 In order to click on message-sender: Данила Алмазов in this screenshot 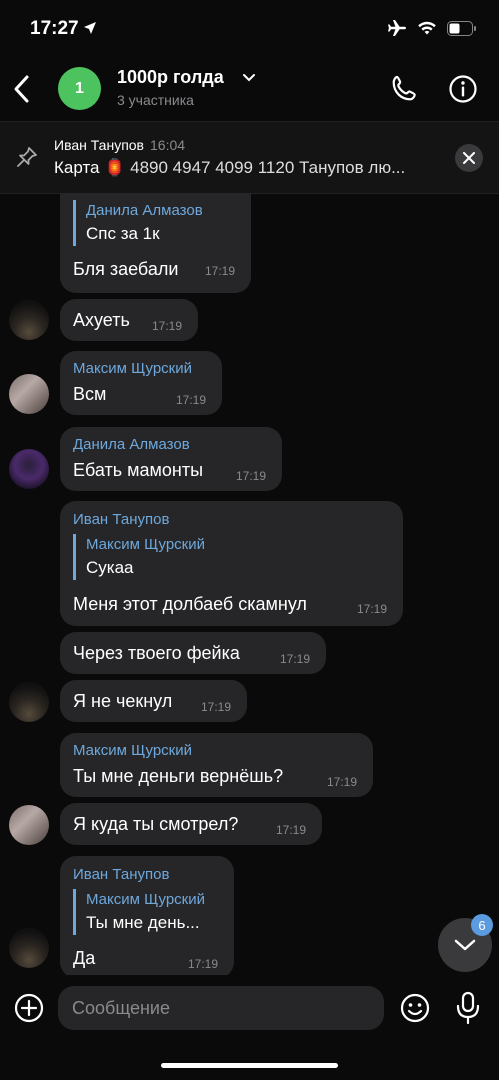, I will do `click(131, 444)`.